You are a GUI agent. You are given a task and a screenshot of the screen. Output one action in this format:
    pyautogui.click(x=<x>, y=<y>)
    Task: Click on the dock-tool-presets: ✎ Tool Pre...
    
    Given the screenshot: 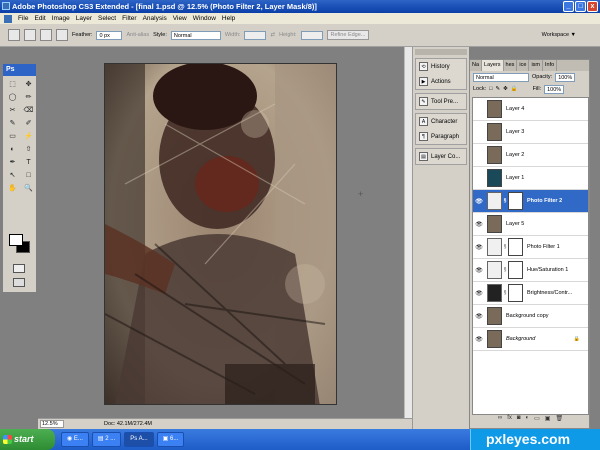 What is the action you would take?
    pyautogui.click(x=441, y=101)
    